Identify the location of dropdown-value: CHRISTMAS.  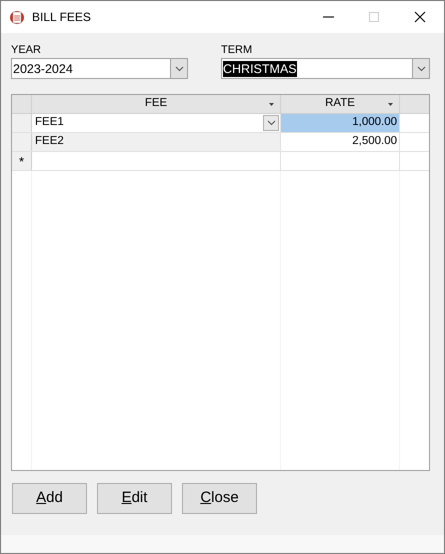
(260, 68).